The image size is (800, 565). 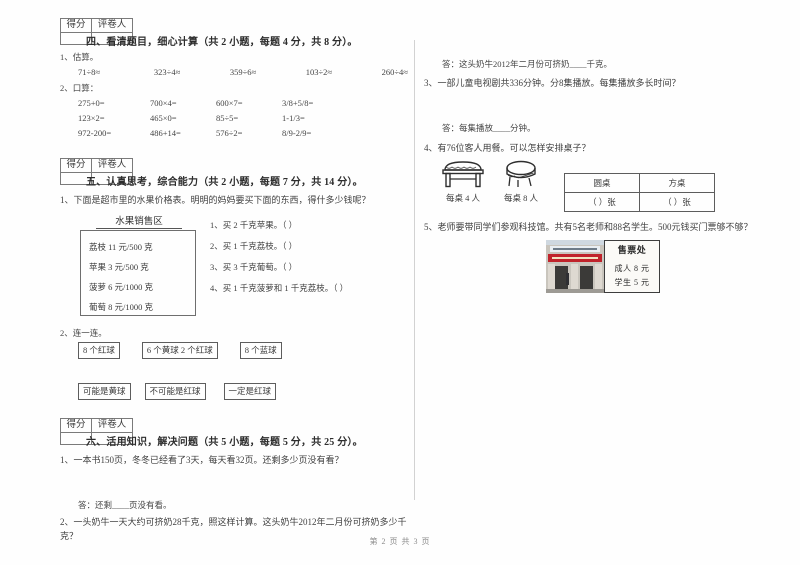 What do you see at coordinates (677, 183) in the screenshot?
I see `table-header-square: 方桌` at bounding box center [677, 183].